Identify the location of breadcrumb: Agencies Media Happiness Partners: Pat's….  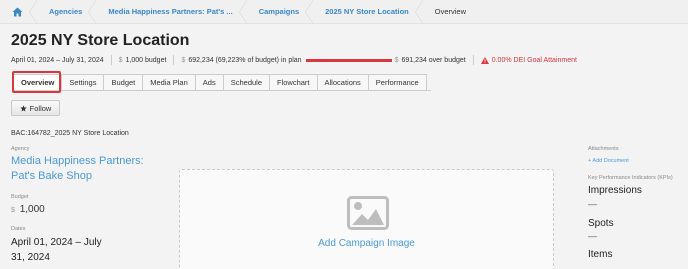
(344, 12).